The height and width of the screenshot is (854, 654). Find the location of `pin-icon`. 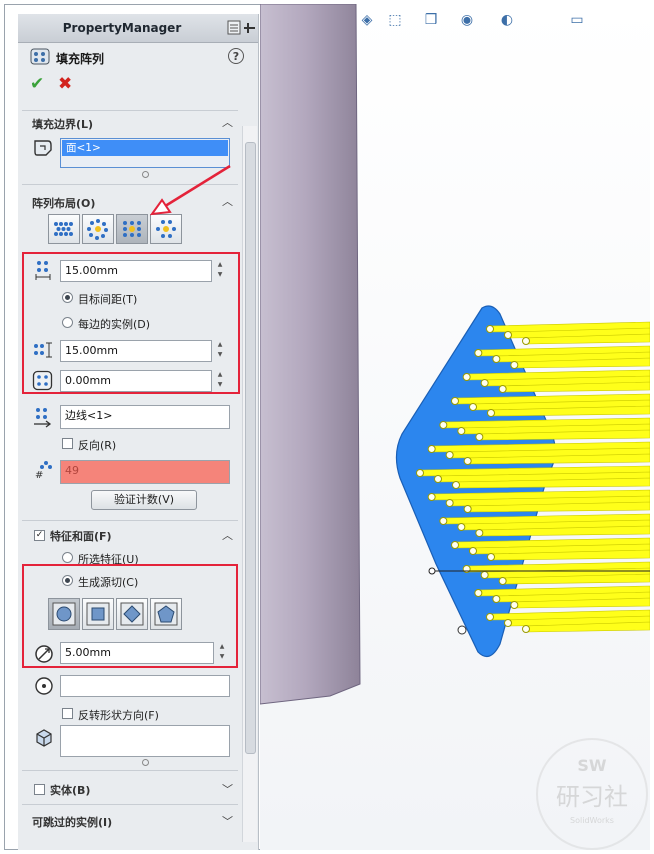

pin-icon is located at coordinates (241, 28).